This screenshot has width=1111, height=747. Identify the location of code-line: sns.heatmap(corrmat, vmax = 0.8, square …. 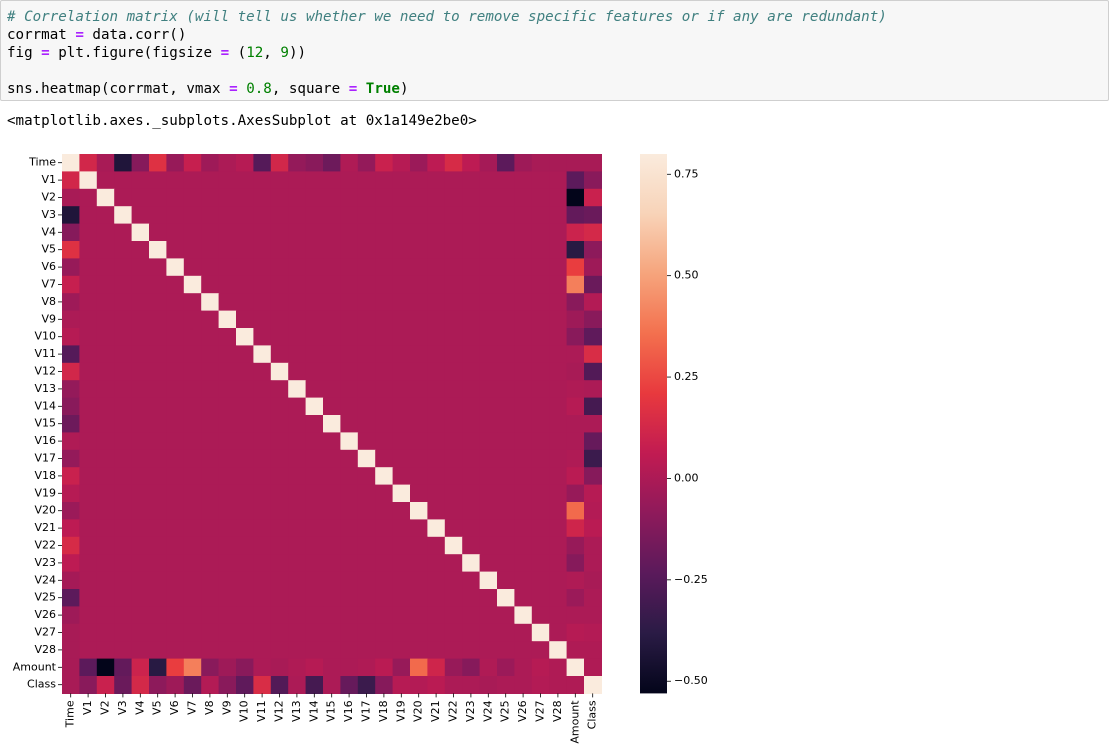
(208, 89).